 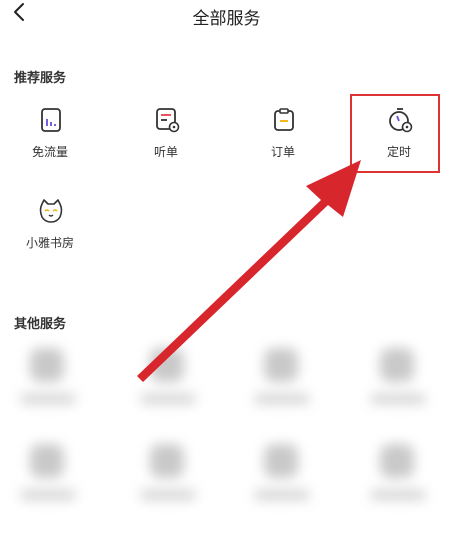 I want to click on section-title-other: 其他服务, so click(x=40, y=324).